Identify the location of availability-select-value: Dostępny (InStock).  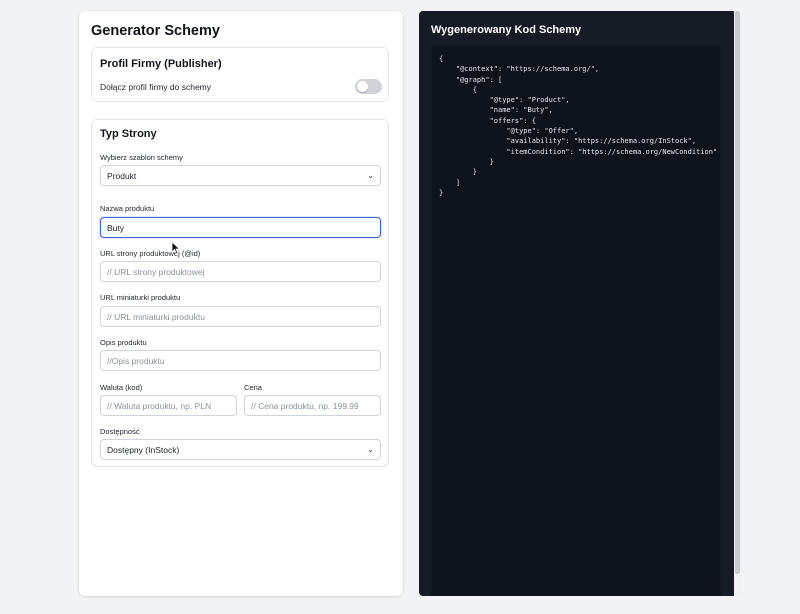
(143, 449).